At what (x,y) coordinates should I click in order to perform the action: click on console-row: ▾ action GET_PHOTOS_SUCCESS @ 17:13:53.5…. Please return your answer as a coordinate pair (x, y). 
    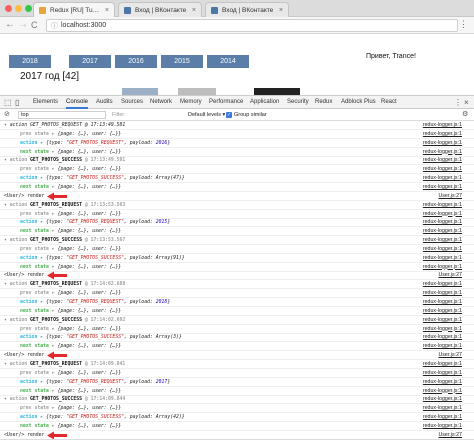
    Looking at the image, I should click on (237, 241).